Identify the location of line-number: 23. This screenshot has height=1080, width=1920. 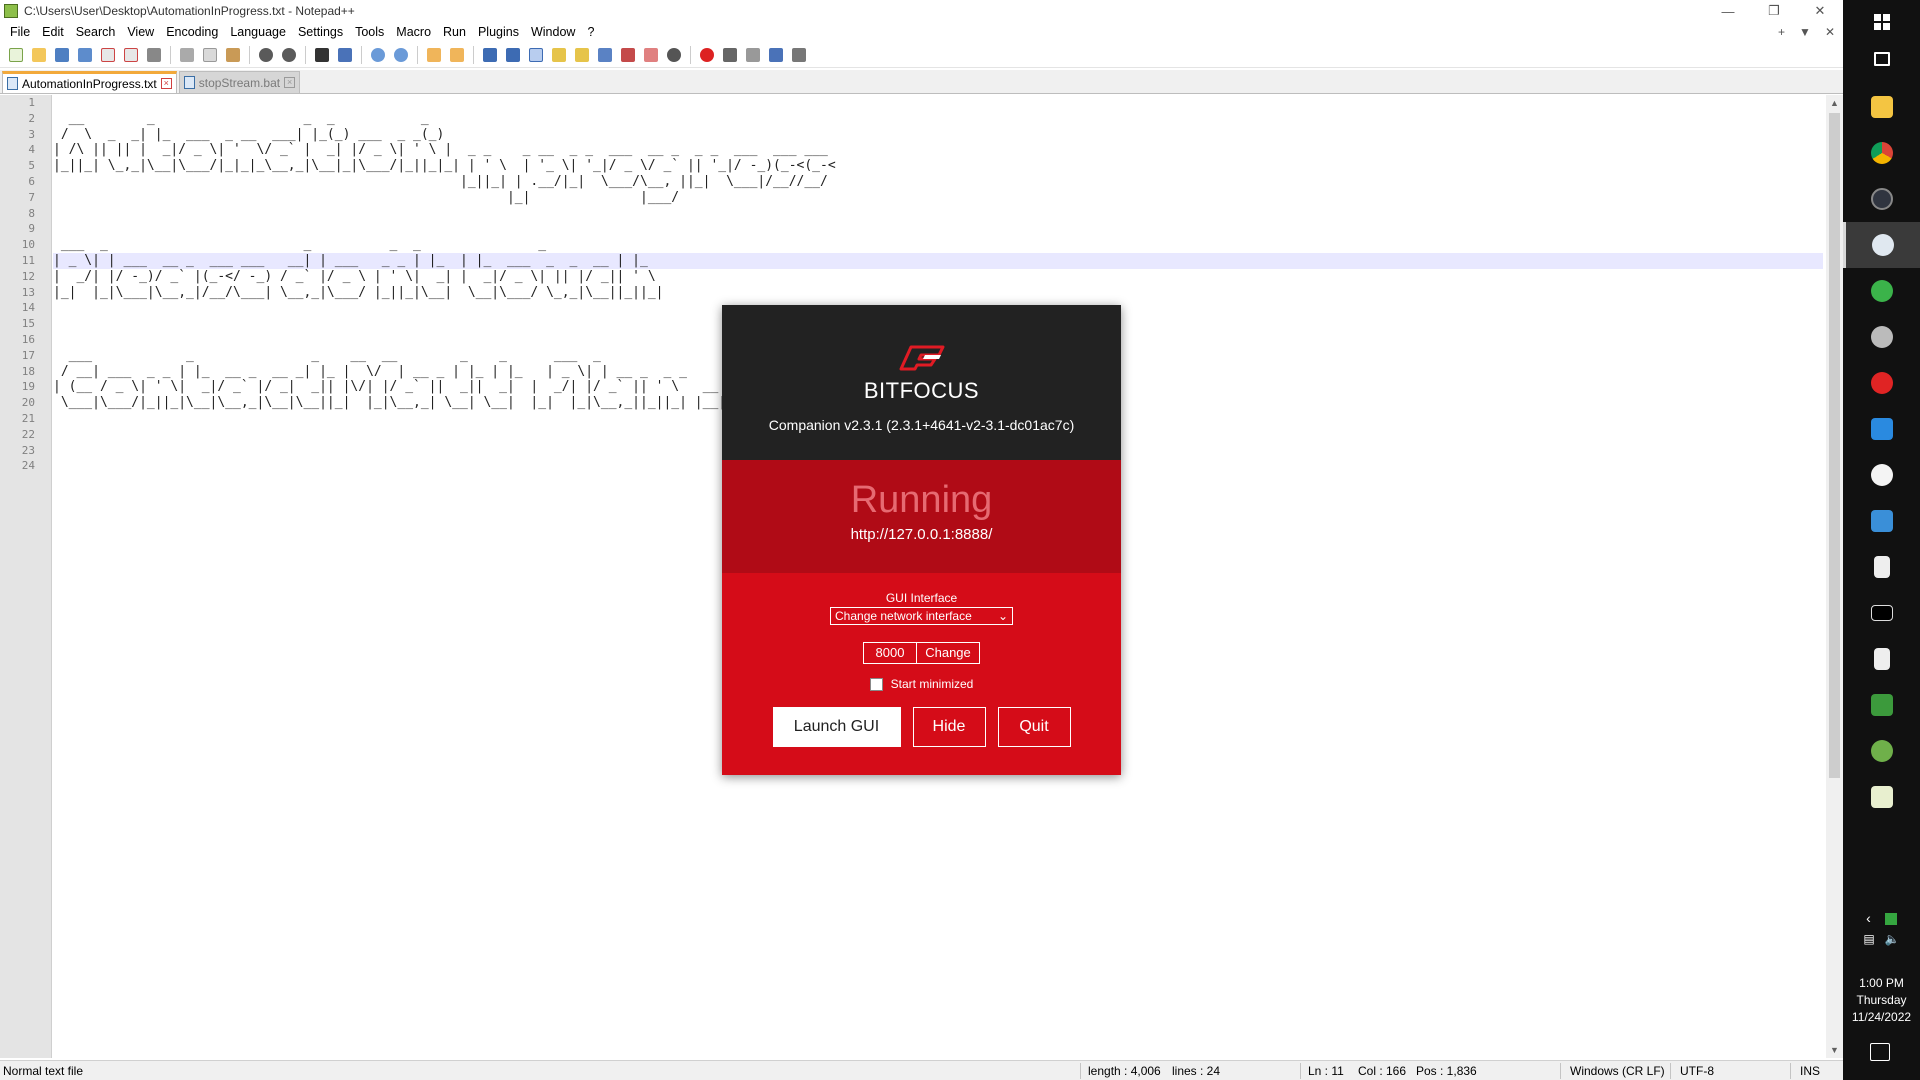
(28, 450).